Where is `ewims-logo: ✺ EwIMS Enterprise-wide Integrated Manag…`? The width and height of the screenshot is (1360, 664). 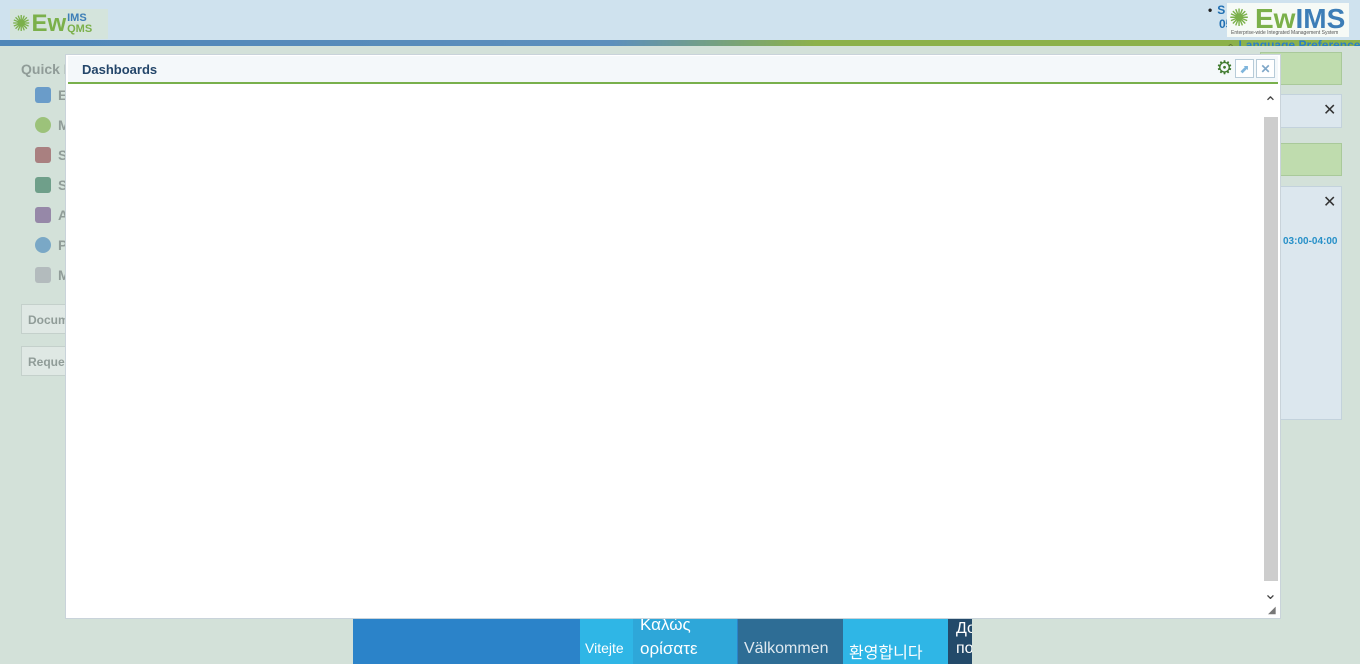
ewims-logo: ✺ EwIMS Enterprise-wide Integrated Manag… is located at coordinates (1288, 20).